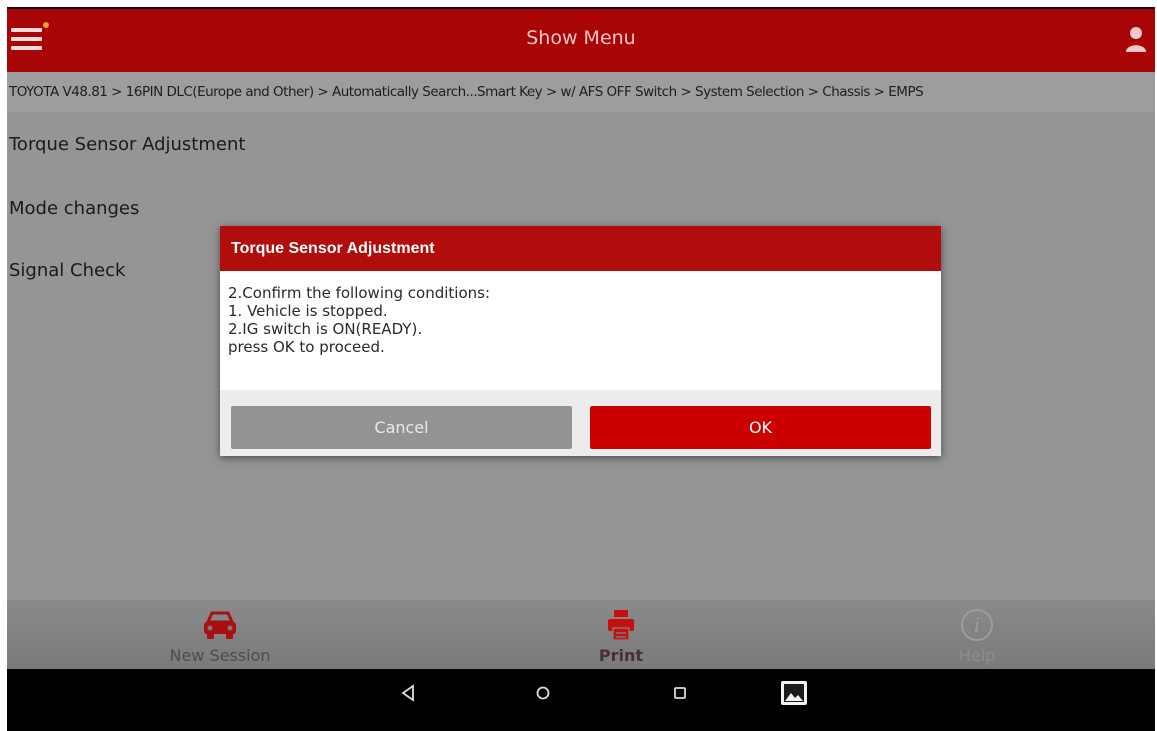 The width and height of the screenshot is (1157, 731). I want to click on dialog-line: 2.Confirm the following conditions:, so click(359, 293).